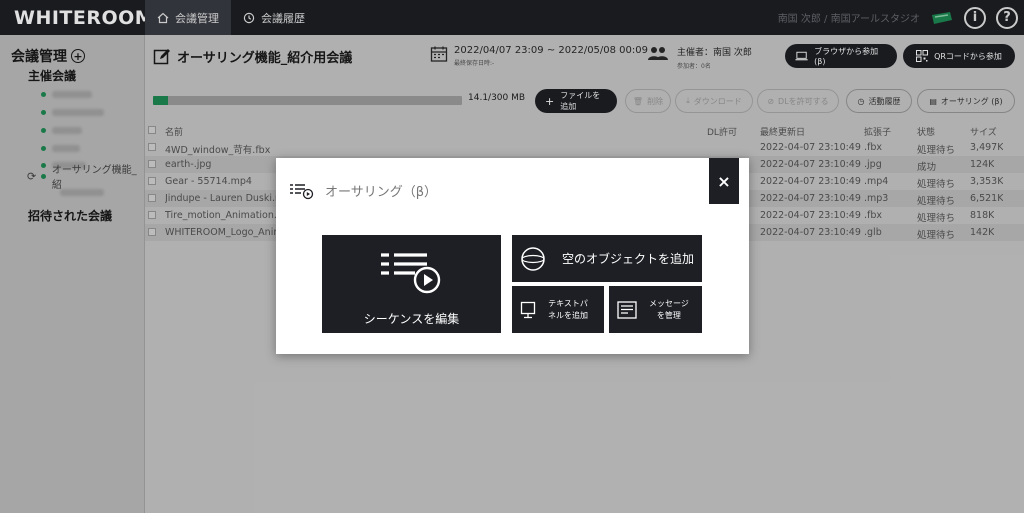  What do you see at coordinates (411, 319) in the screenshot?
I see `tile-label: シーケンスを編集` at bounding box center [411, 319].